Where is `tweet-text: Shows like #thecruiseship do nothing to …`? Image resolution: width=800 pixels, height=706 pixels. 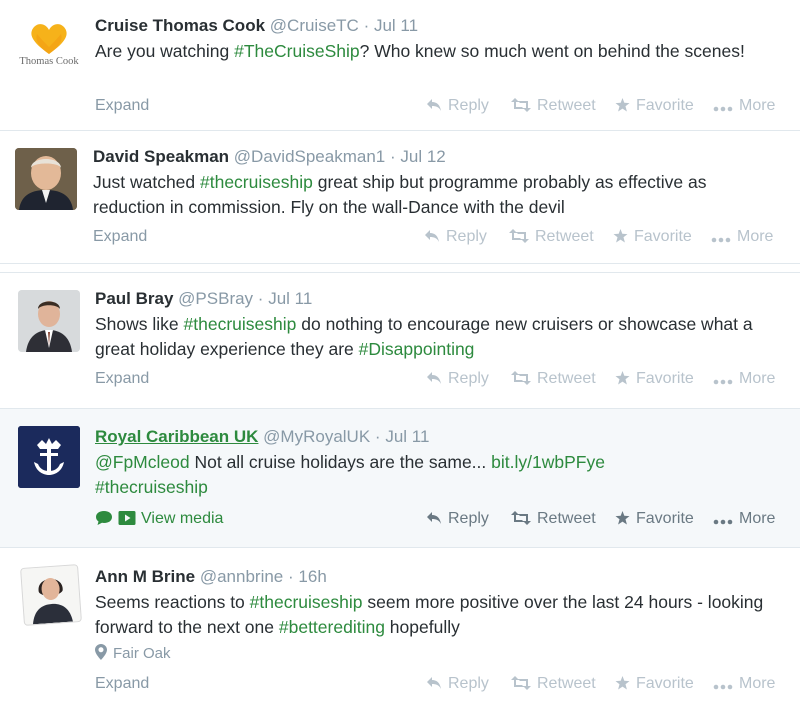 tweet-text: Shows like #thecruiseship do nothing to … is located at coordinates (435, 336).